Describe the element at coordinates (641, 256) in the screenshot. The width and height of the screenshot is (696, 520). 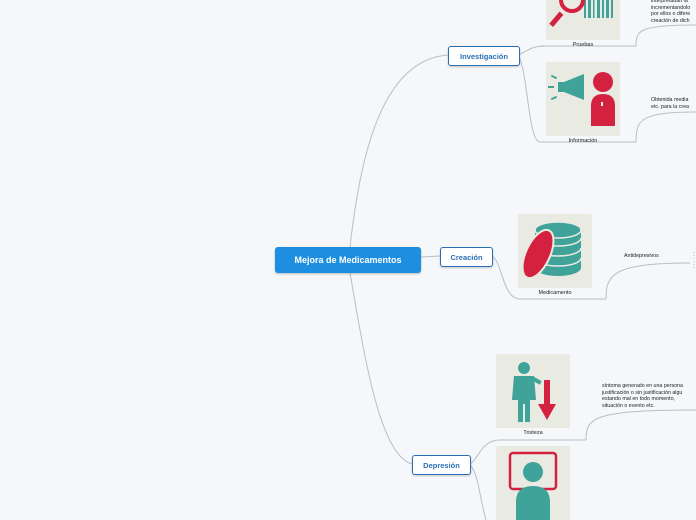
I see `note-antidepresivos: Antidepresivos` at that location.